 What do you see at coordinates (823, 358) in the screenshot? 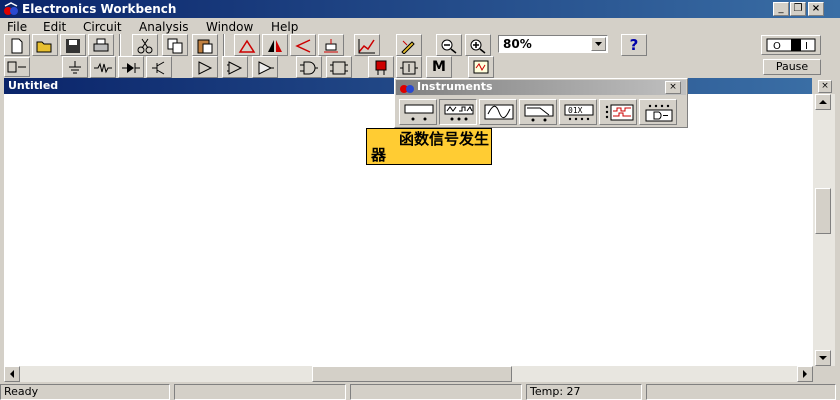
I see `scroll-down-button` at bounding box center [823, 358].